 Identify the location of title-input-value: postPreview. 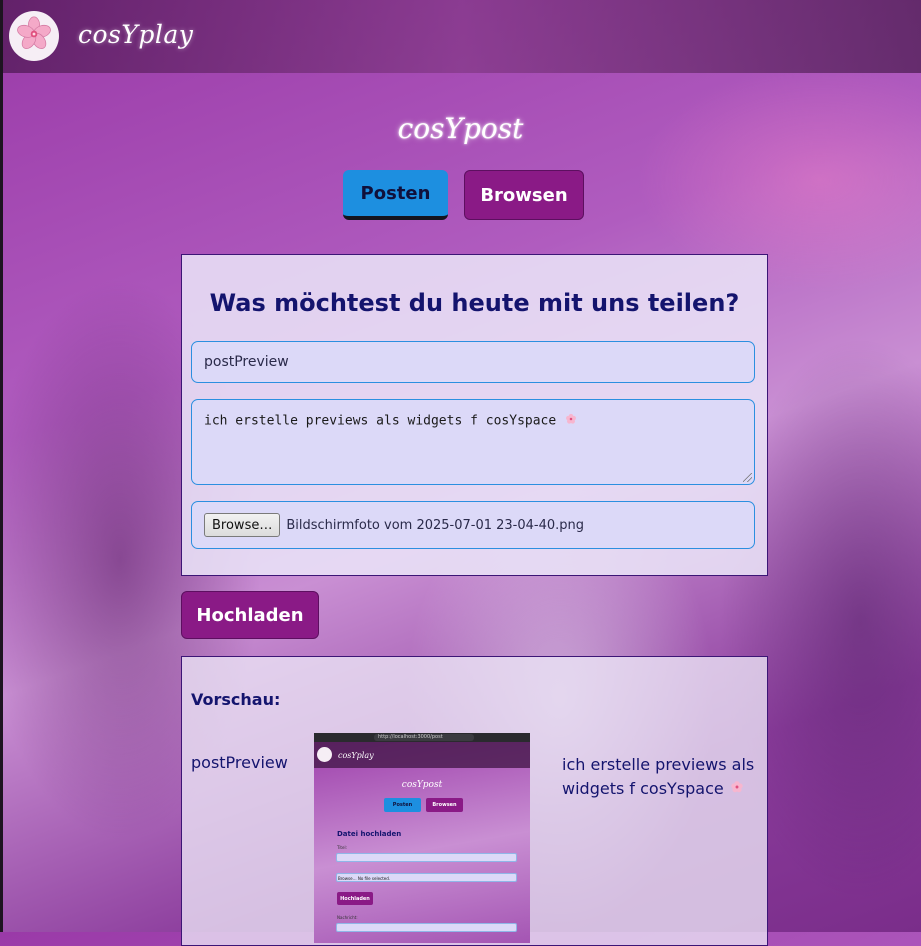
(246, 362).